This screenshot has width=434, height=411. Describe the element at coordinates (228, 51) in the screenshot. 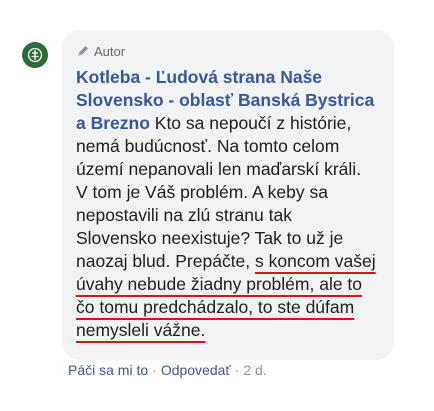

I see `author-badge: Autor` at that location.